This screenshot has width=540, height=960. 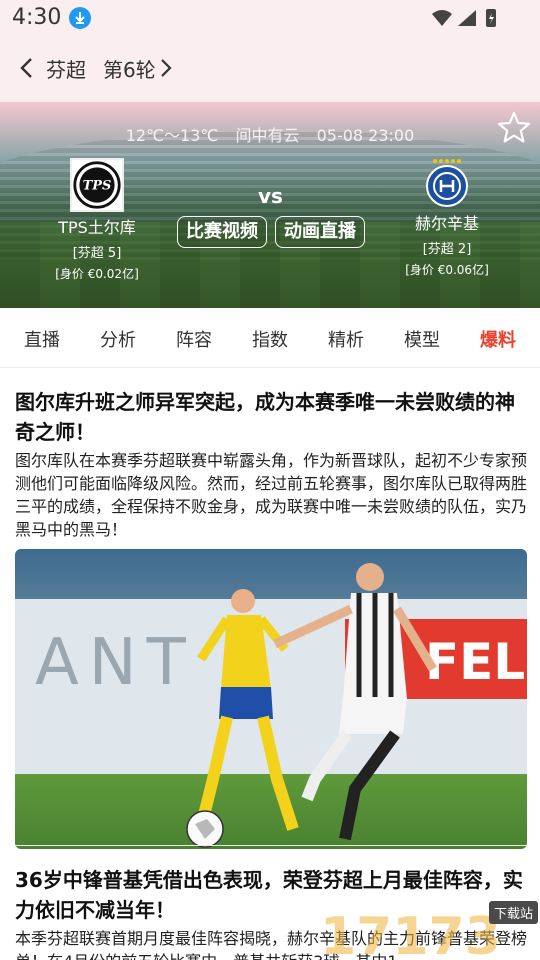 I want to click on away-team: 赫尔辛基 [芬超 2] [身价 €0.06亿], so click(x=447, y=218).